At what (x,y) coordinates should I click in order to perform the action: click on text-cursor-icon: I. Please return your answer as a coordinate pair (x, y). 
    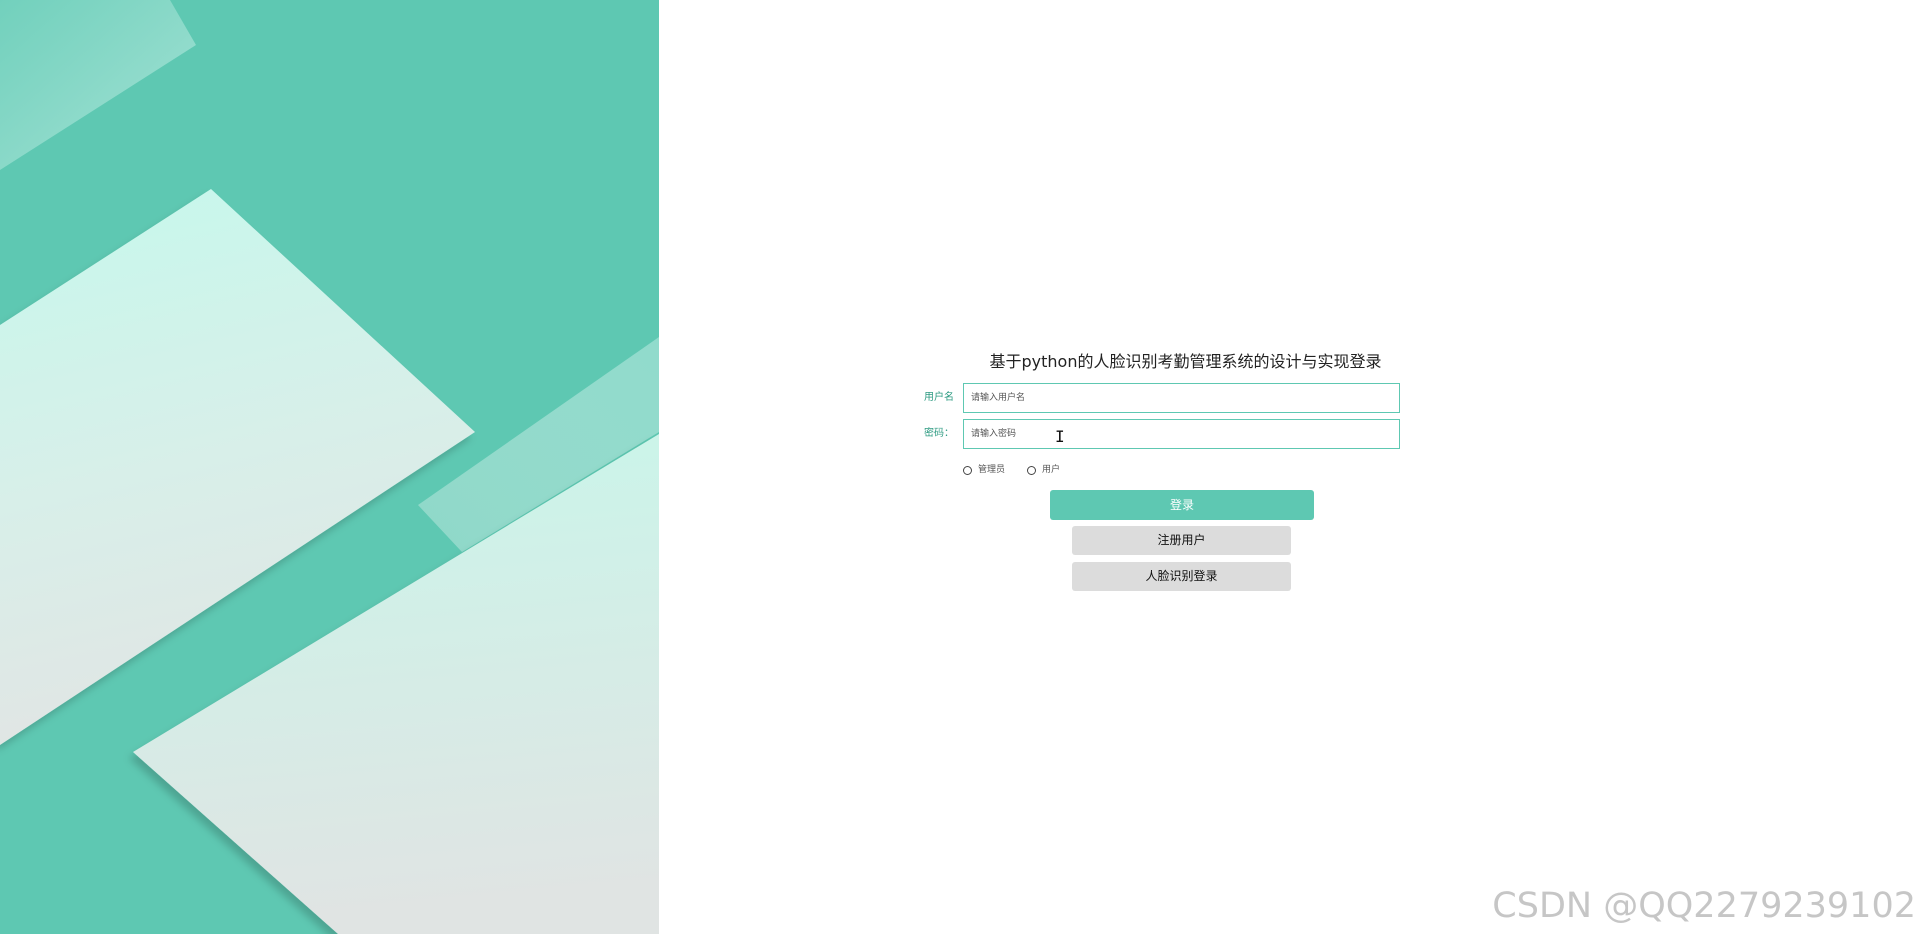
    Looking at the image, I should click on (1060, 436).